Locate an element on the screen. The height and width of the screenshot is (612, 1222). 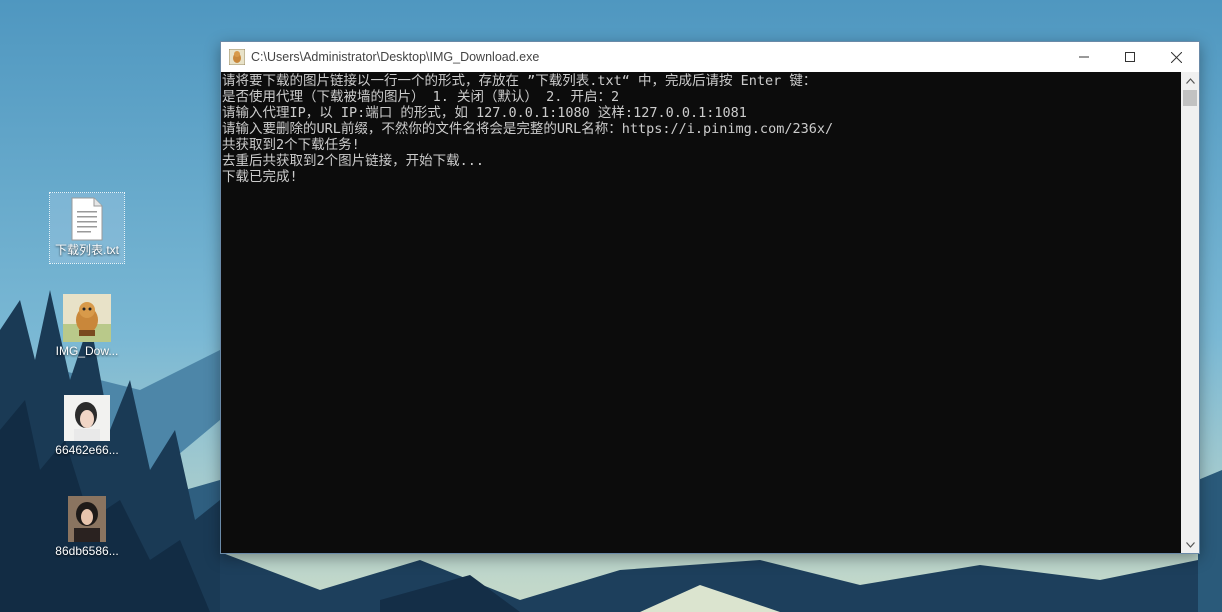
maximize-button is located at coordinates (1130, 57).